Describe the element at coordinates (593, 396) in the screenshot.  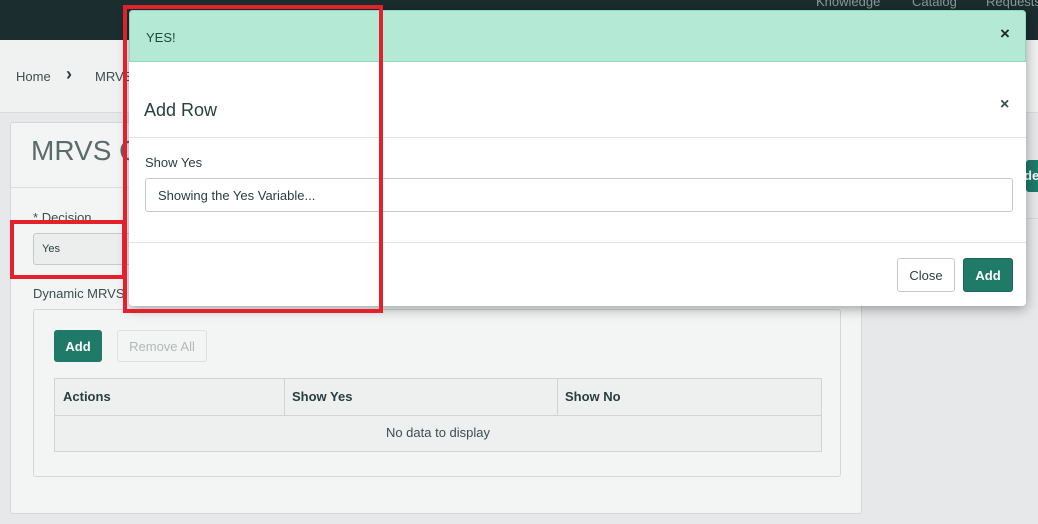
I see `column-show-no: Show No` at that location.